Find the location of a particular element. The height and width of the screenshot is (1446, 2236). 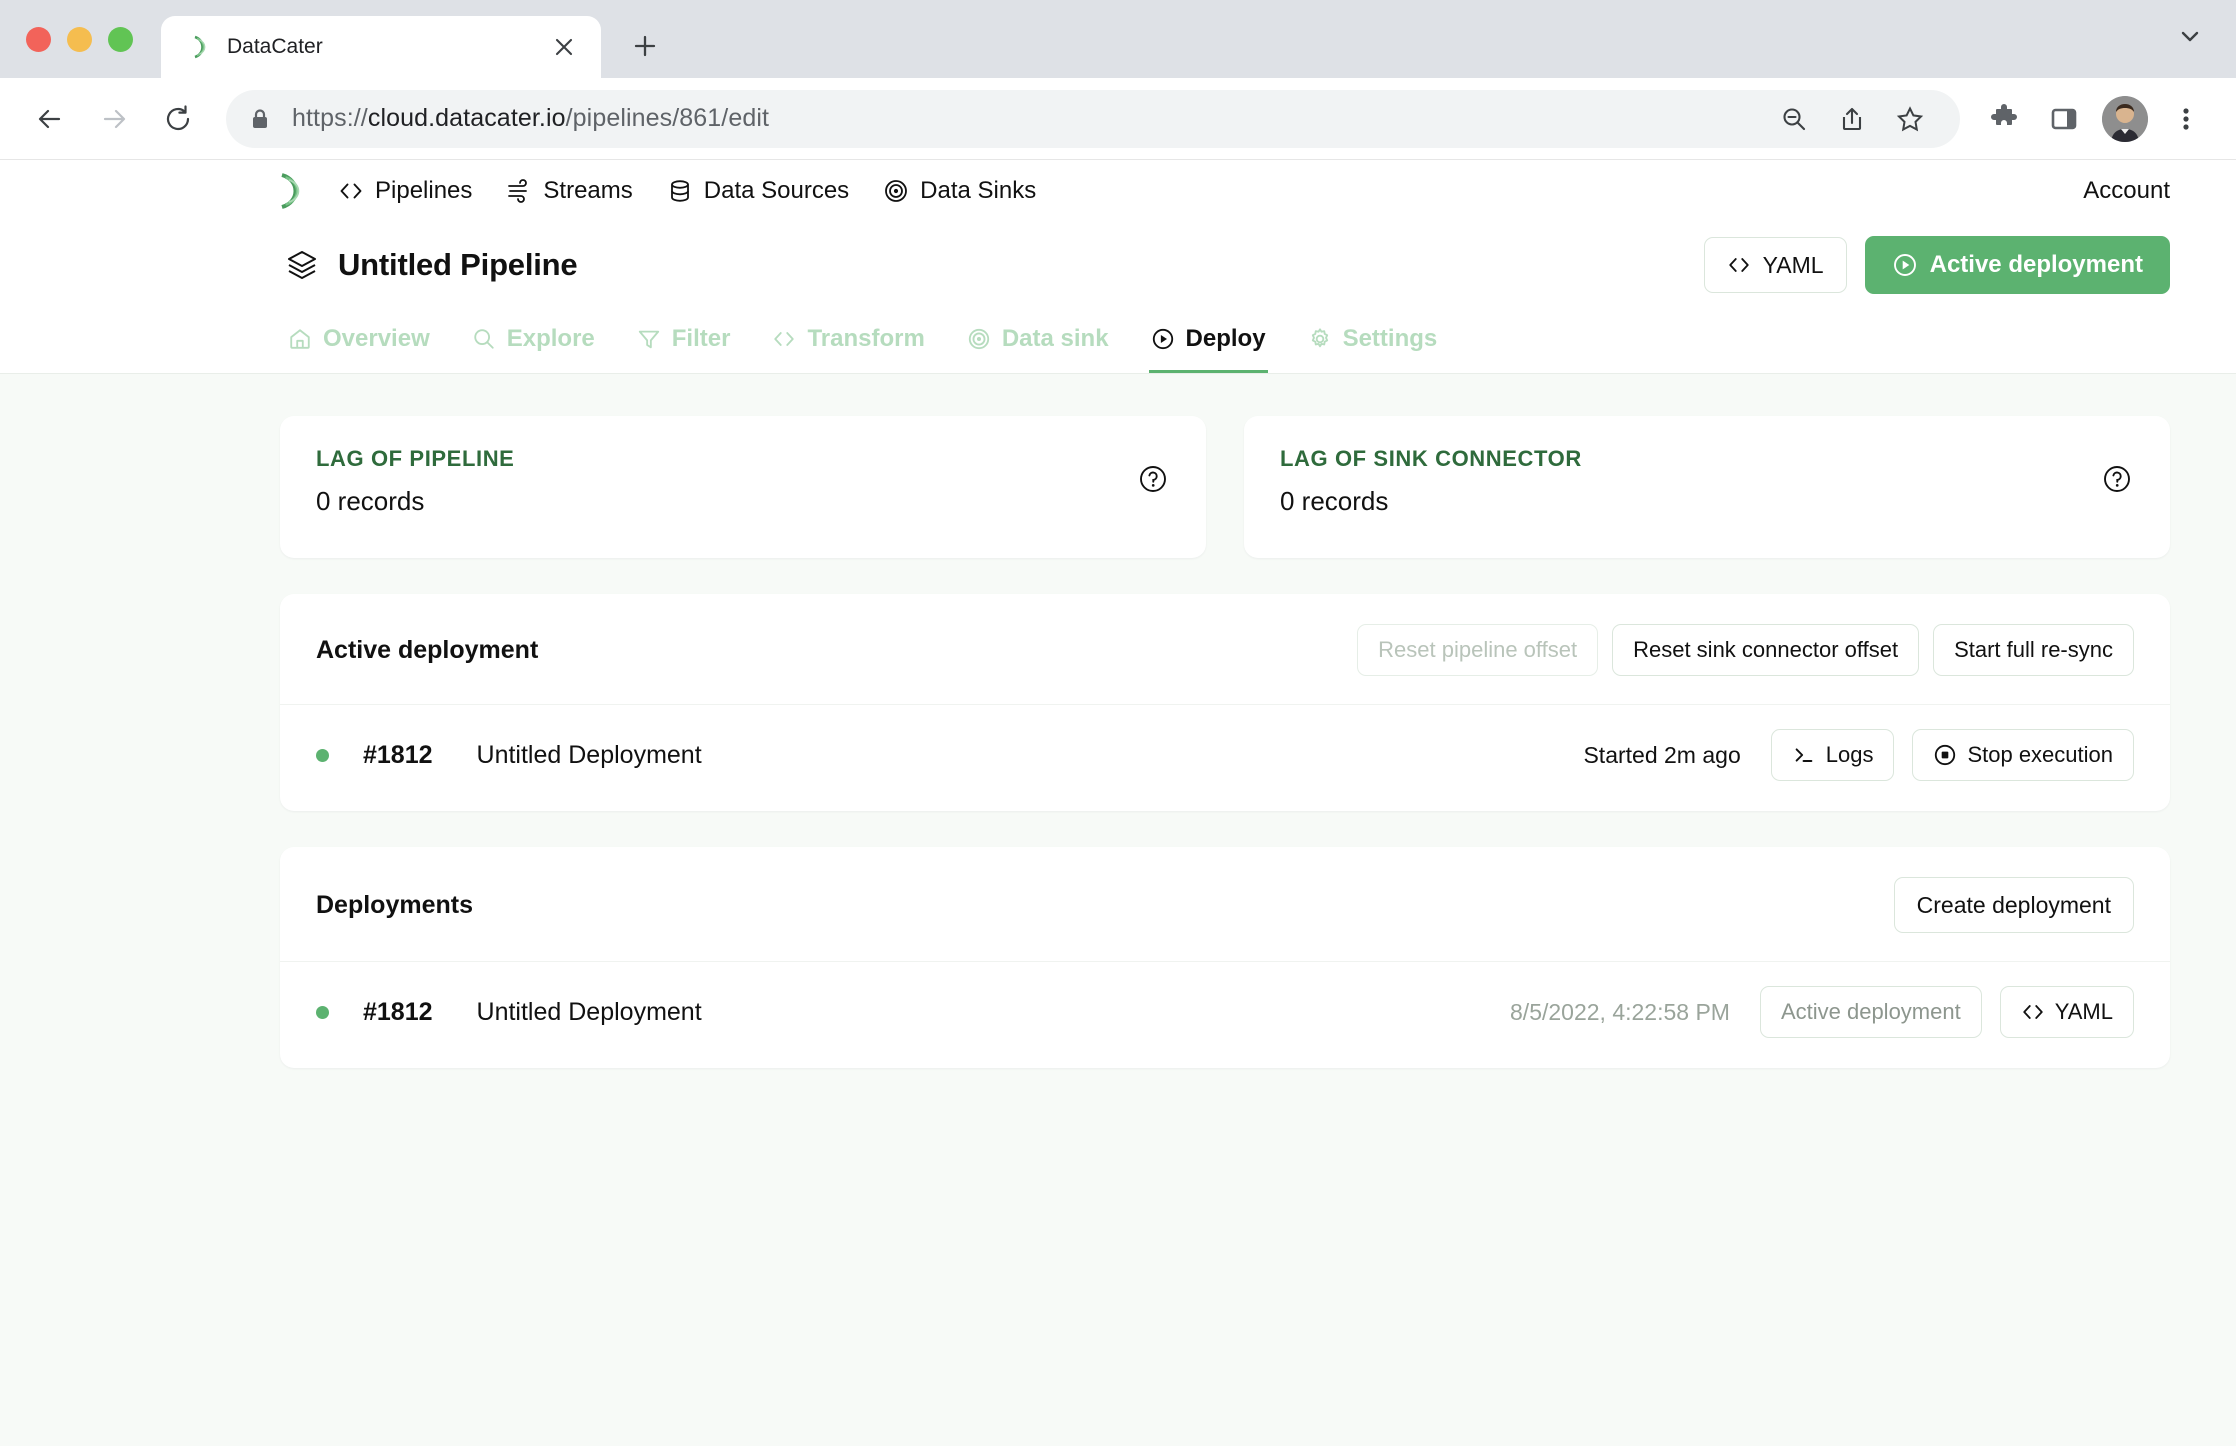

side-panel-icon is located at coordinates (2064, 119).